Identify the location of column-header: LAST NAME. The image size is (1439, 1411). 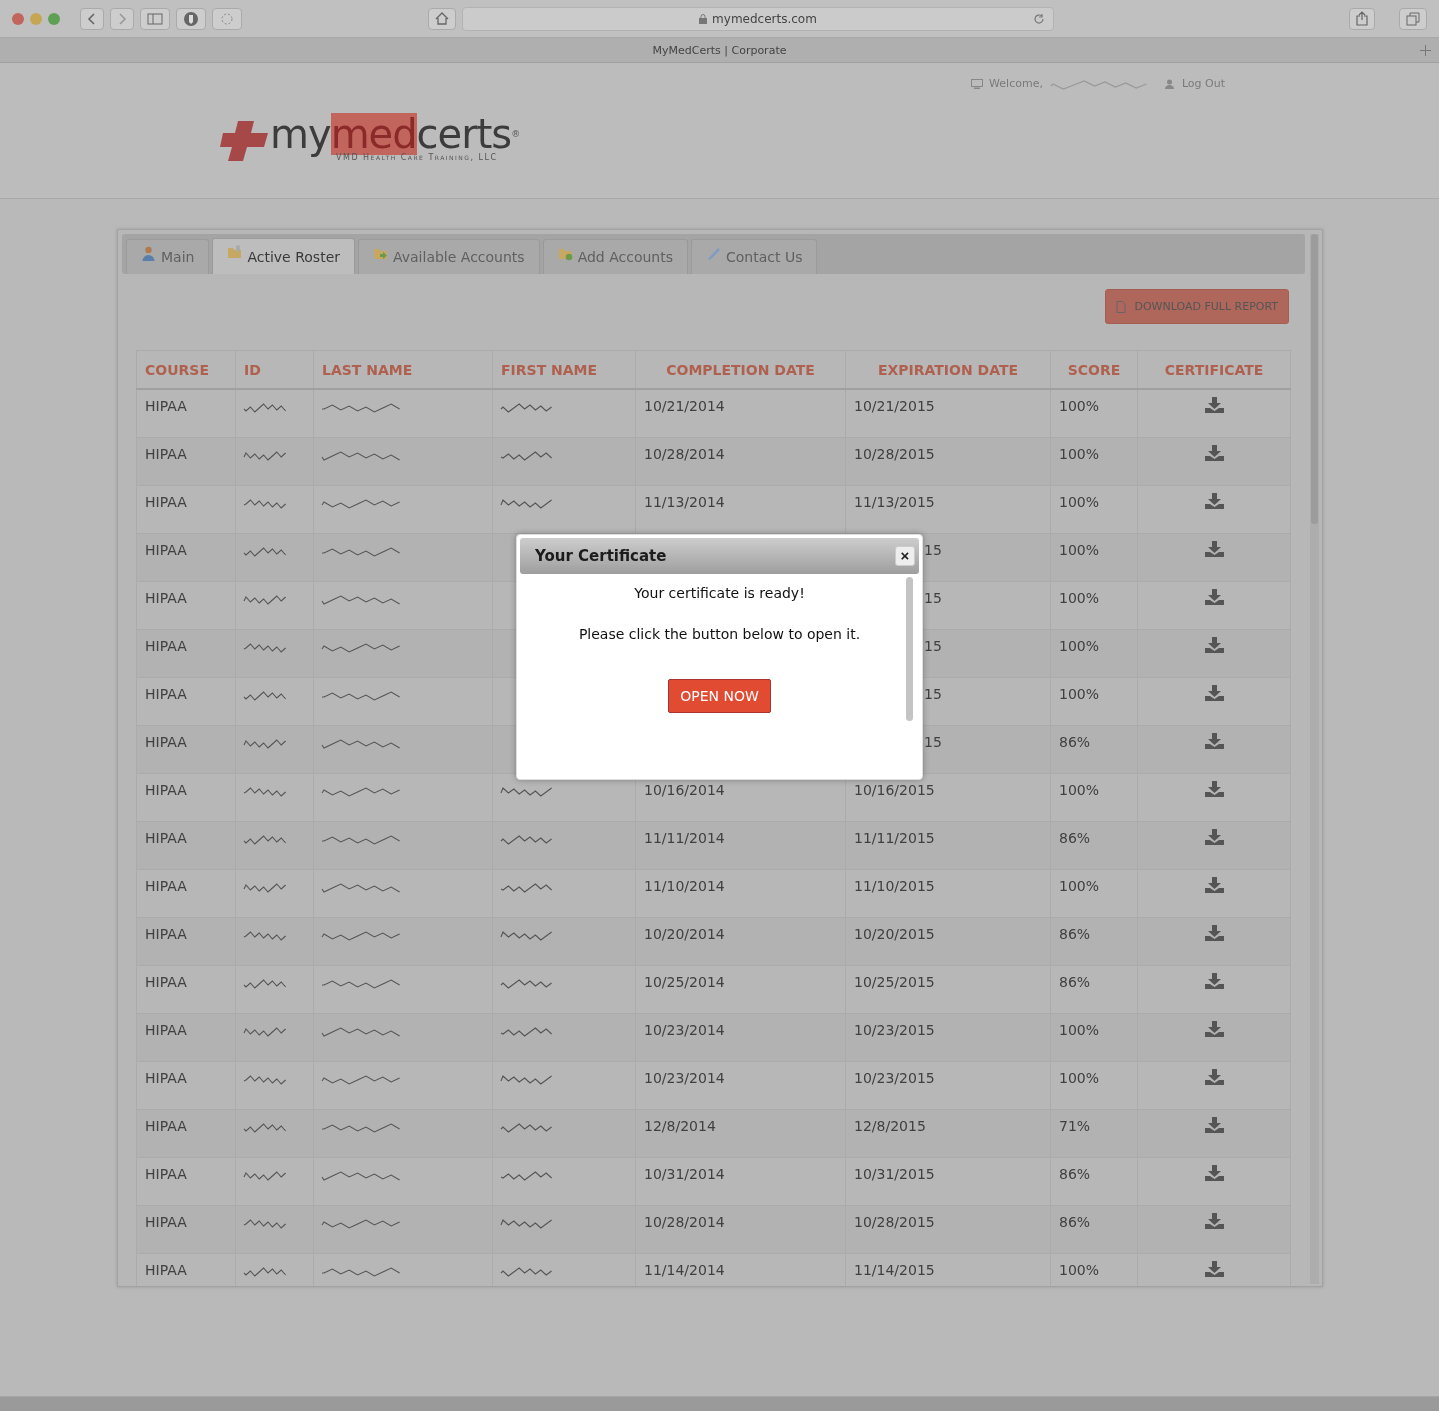
(403, 369).